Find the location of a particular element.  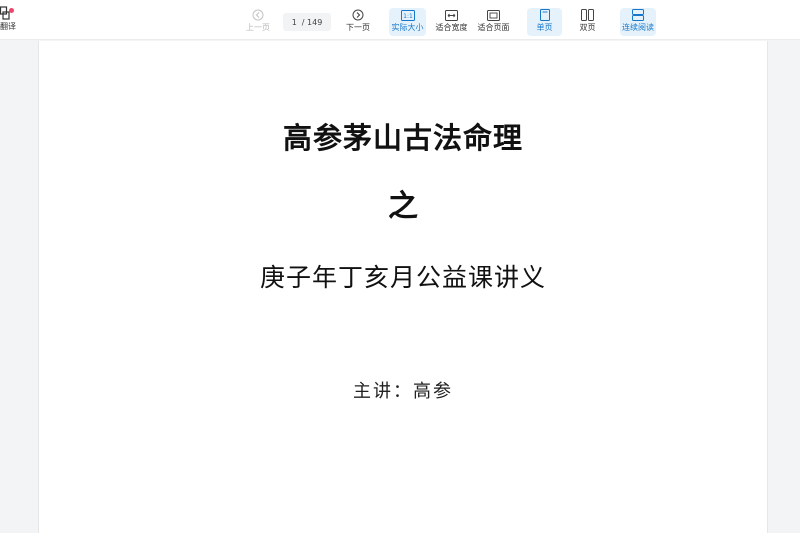

prev-page-label: 上一页 is located at coordinates (258, 27).